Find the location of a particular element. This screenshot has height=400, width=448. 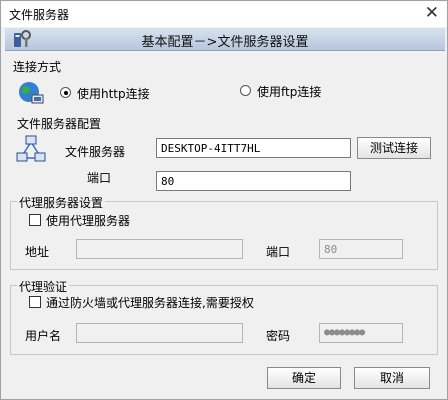

proxy-address-label: 地址 is located at coordinates (37, 252).